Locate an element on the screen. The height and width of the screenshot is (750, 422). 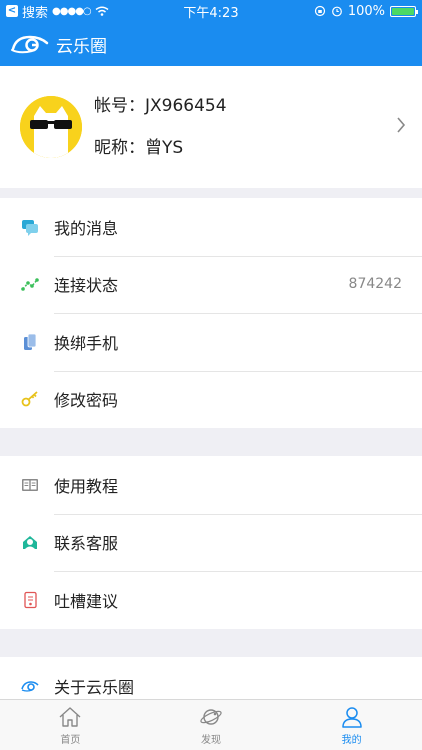
alarm-icon is located at coordinates (336, 11).